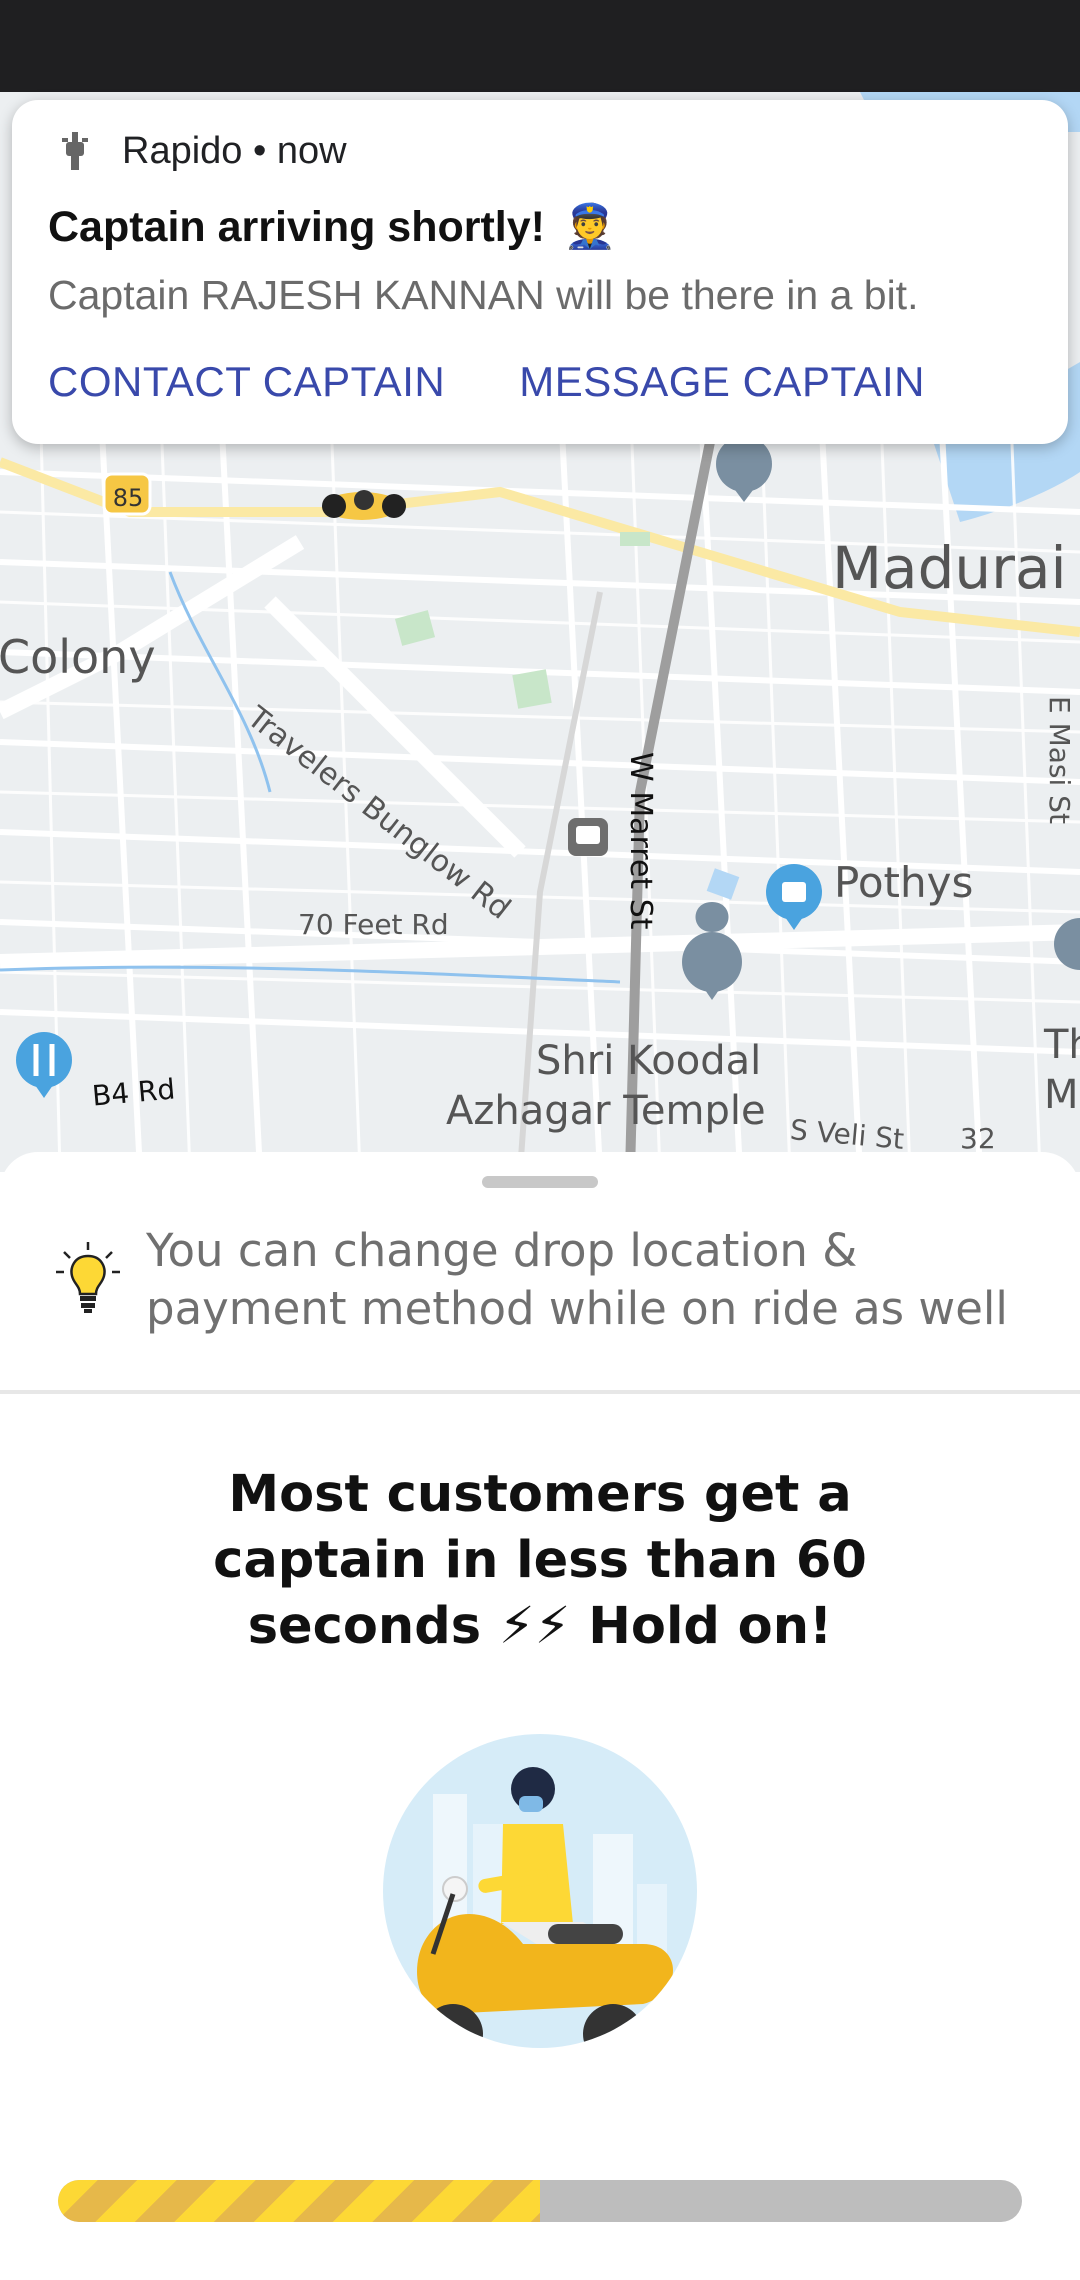 The image size is (1080, 2280). I want to click on notification-title-row: Captain arriving shortly! 👮, so click(332, 227).